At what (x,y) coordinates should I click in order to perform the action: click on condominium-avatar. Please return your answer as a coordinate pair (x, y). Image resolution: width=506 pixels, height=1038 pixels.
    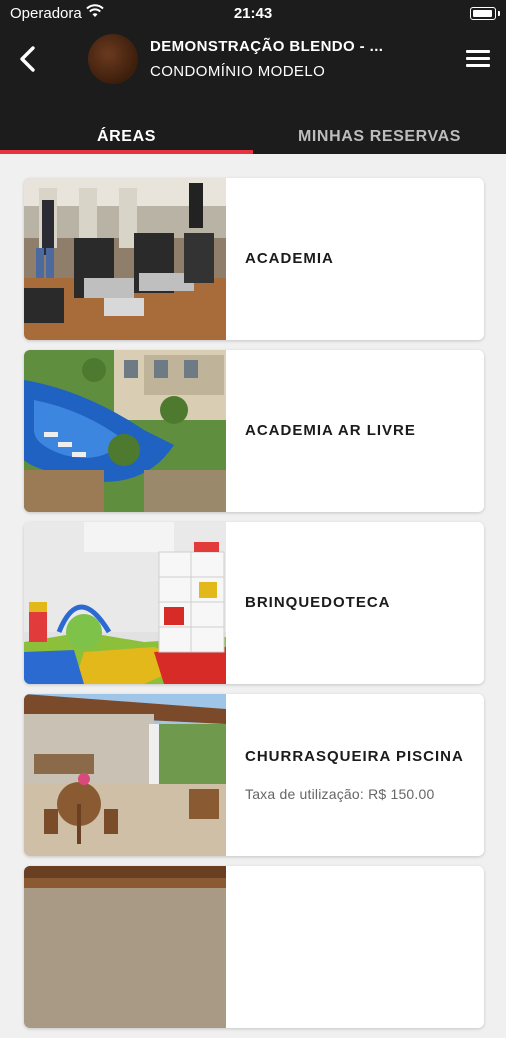
    Looking at the image, I should click on (113, 59).